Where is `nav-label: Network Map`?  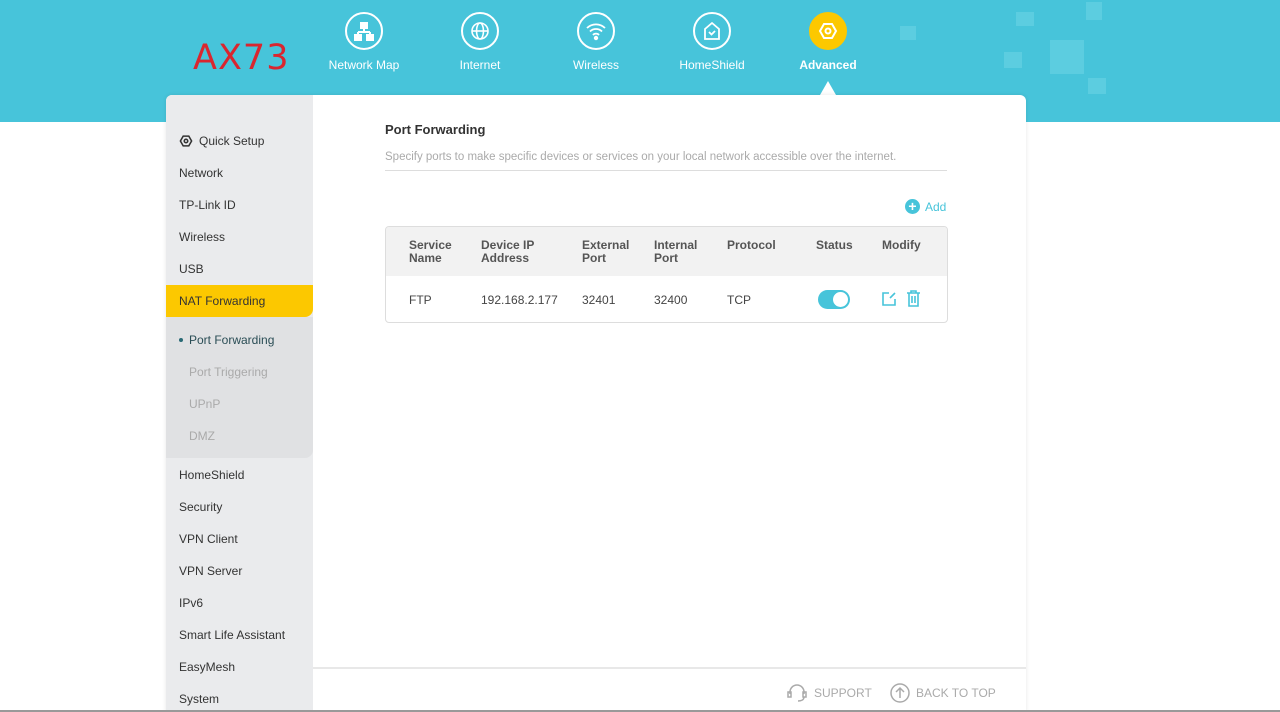 nav-label: Network Map is located at coordinates (364, 65).